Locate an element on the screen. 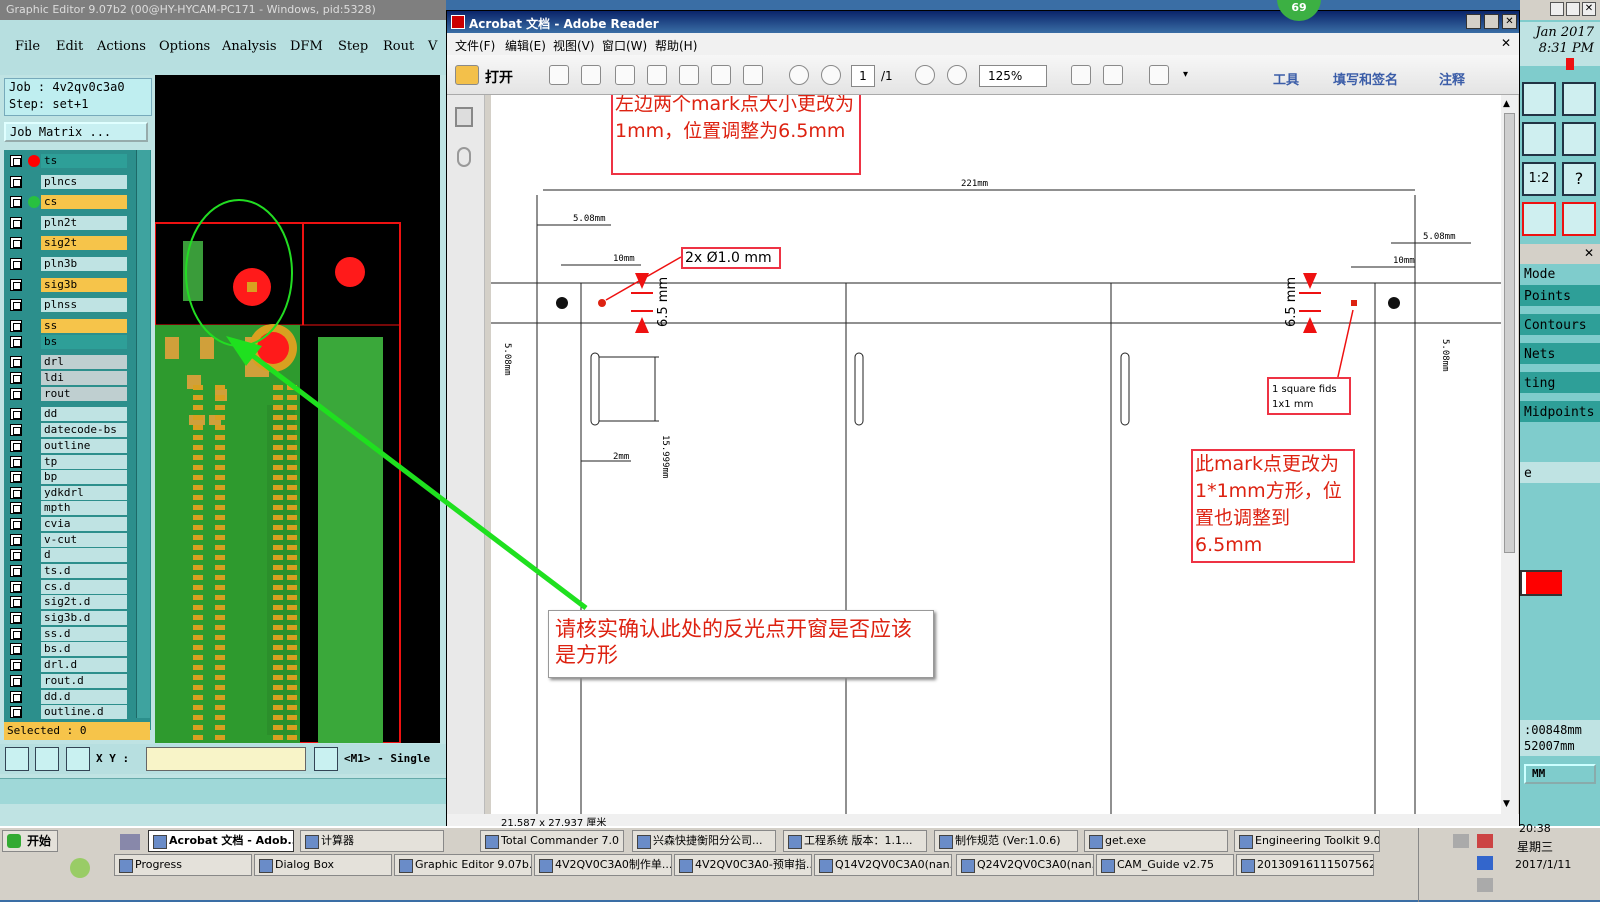  sub-panel-close-icon: ✕ is located at coordinates (1589, 253).